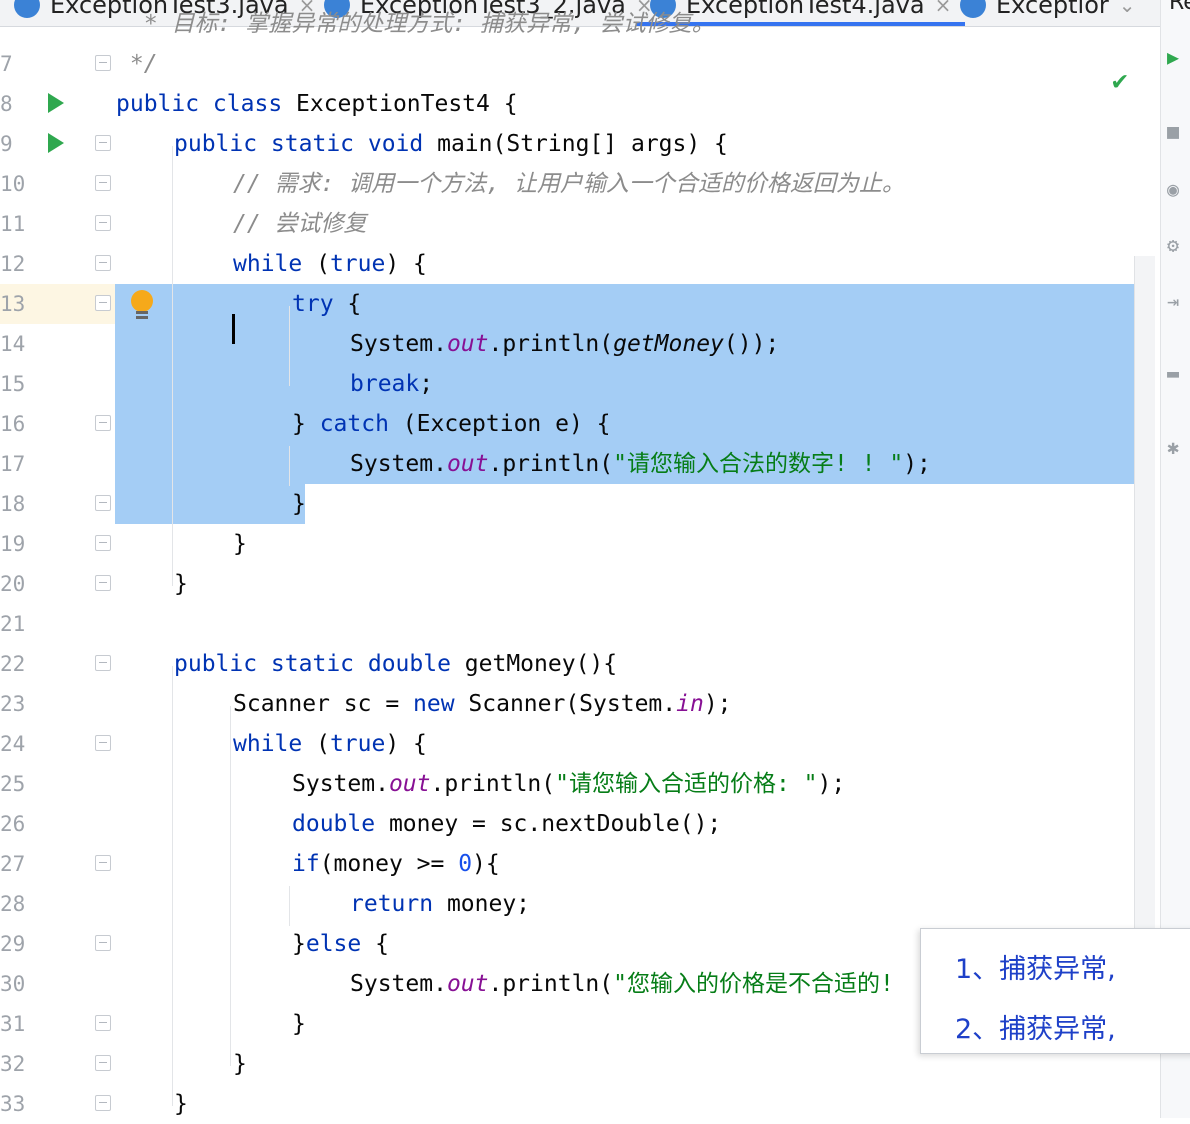  Describe the element at coordinates (580, 904) in the screenshot. I see `code-line: 28 return money;` at that location.